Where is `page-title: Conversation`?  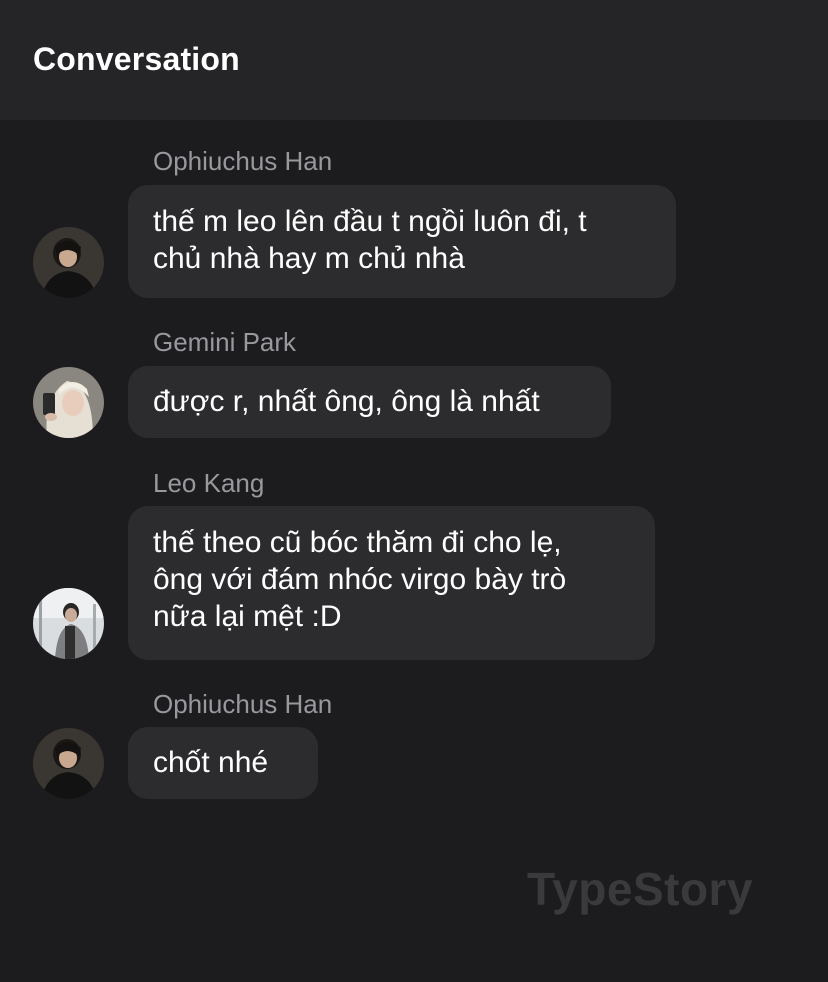 page-title: Conversation is located at coordinates (136, 59).